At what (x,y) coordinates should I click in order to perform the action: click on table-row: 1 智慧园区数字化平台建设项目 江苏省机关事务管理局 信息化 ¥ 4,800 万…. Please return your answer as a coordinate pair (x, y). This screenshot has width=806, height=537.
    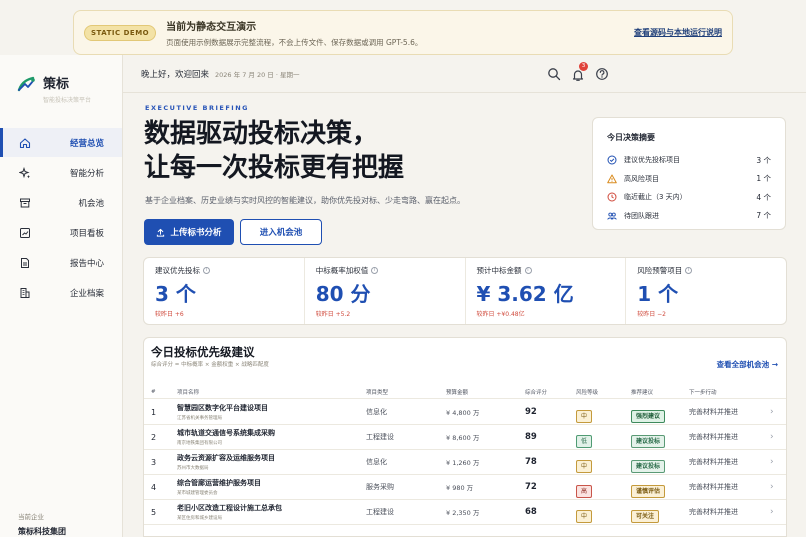
    Looking at the image, I should click on (465, 412).